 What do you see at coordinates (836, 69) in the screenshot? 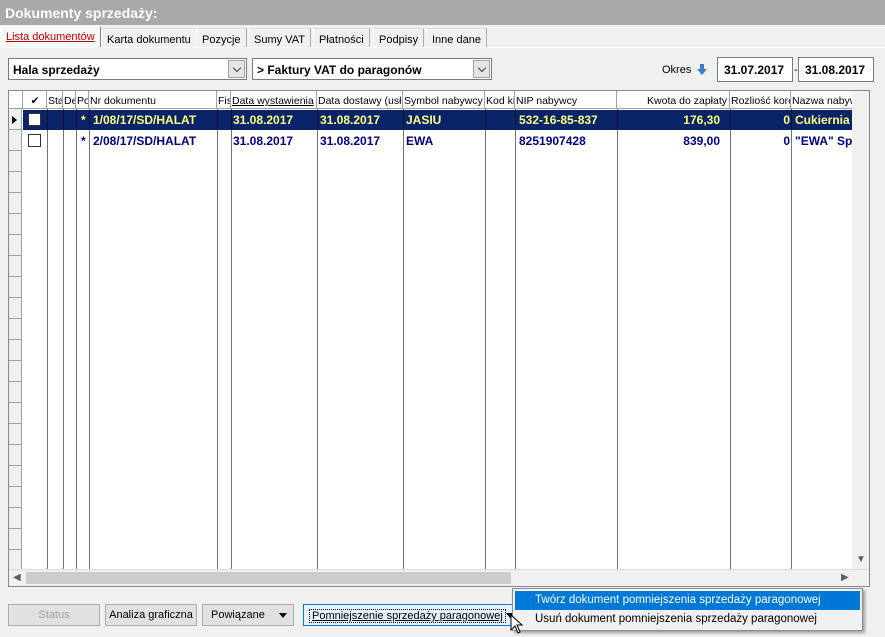
I see `date-to-input: 31.08.2017` at bounding box center [836, 69].